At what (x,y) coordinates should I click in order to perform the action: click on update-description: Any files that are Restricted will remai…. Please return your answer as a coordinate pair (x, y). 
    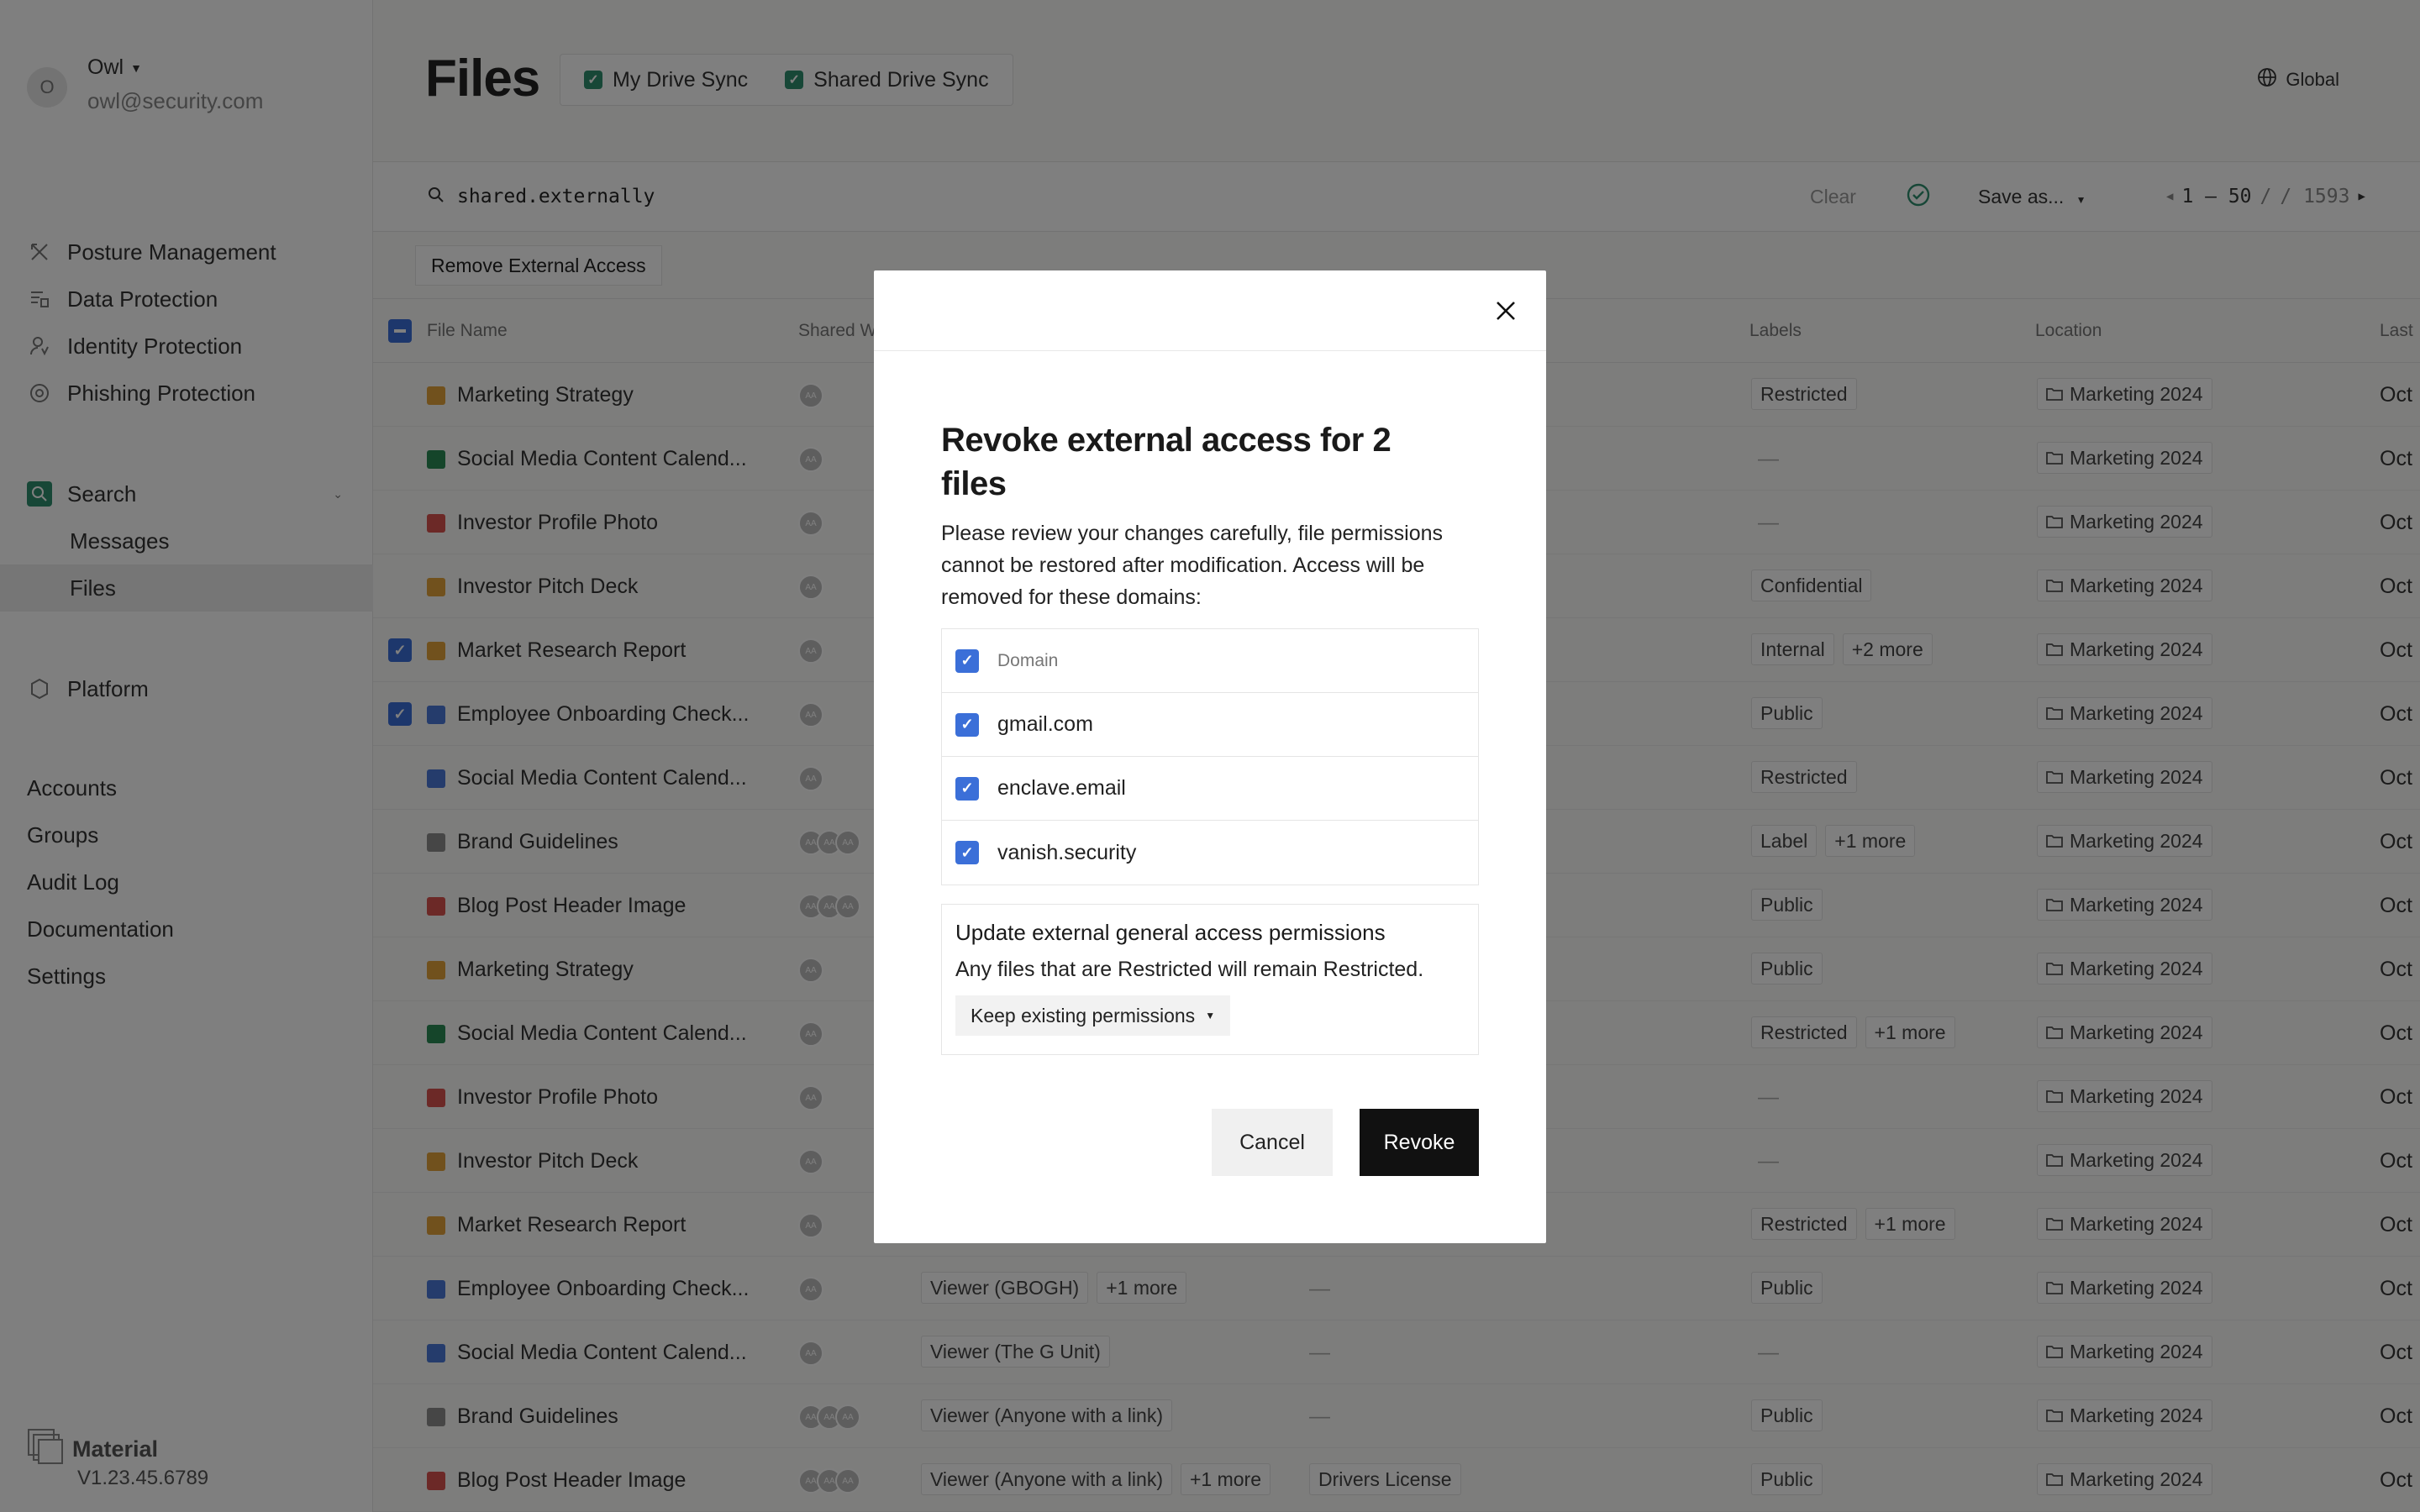
    Looking at the image, I should click on (1189, 969).